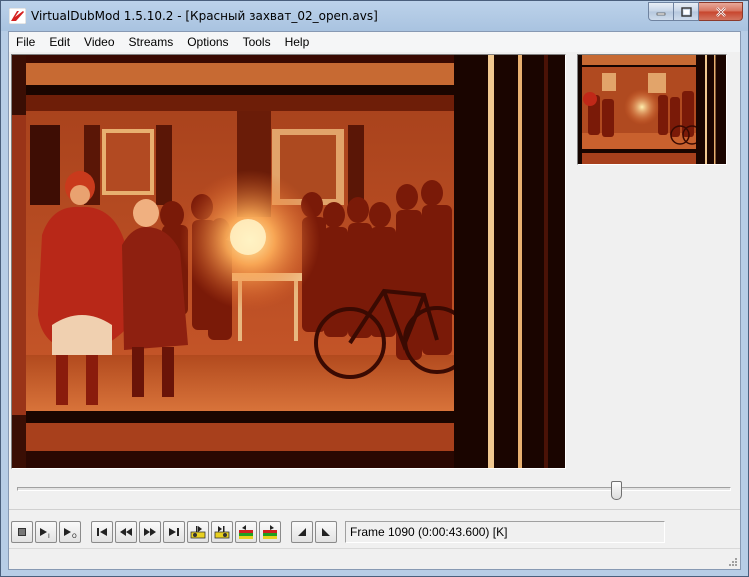 The width and height of the screenshot is (749, 577). What do you see at coordinates (374, 558) in the screenshot?
I see `status-bar` at bounding box center [374, 558].